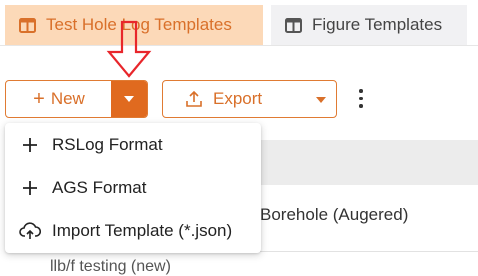 This screenshot has height=276, width=478. I want to click on table-row: llb/f testing (new), so click(110, 267).